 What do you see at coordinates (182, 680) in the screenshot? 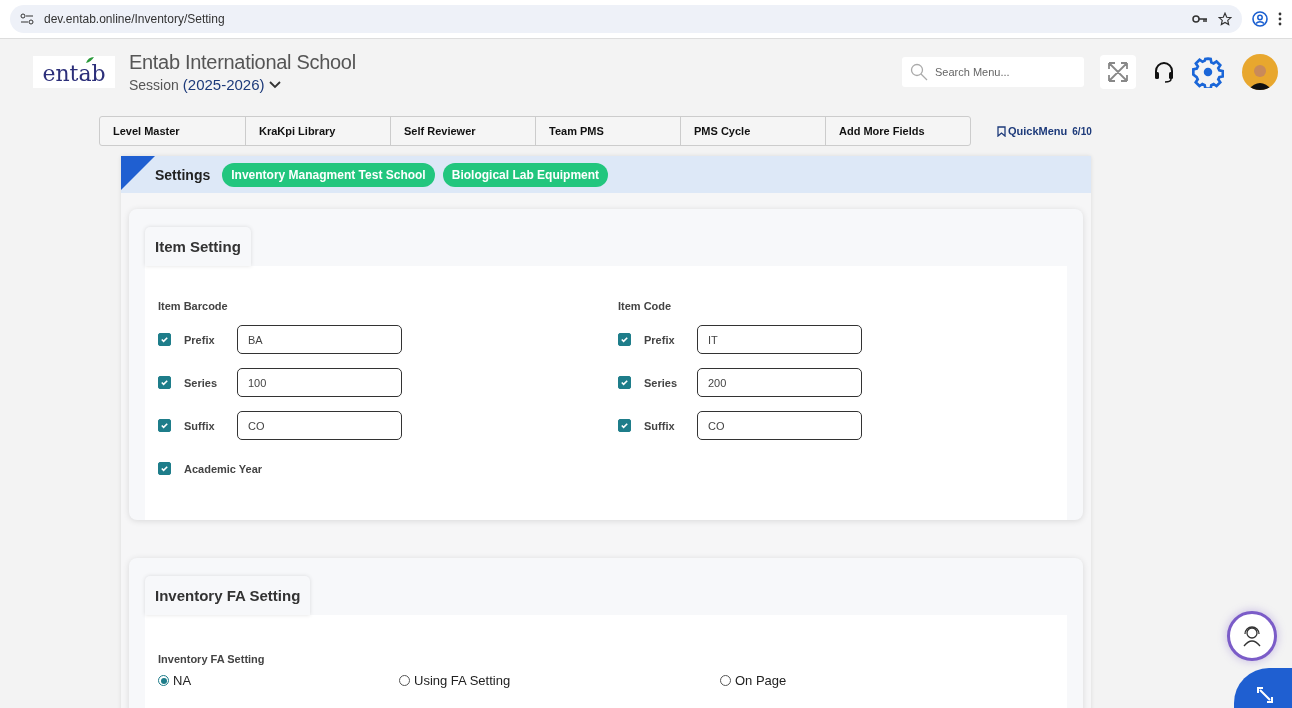
I see `radio-label: NA` at bounding box center [182, 680].